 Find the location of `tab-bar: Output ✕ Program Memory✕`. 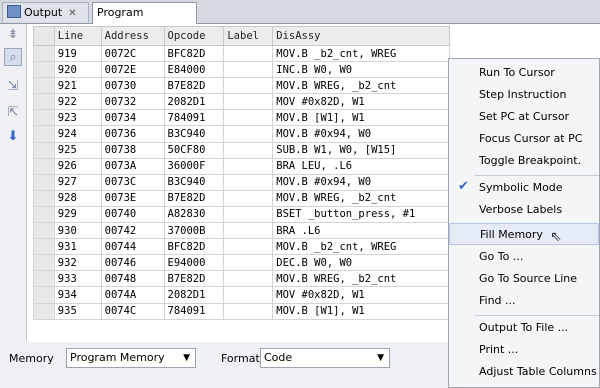

tab-bar: Output ✕ Program Memory✕ is located at coordinates (300, 19).